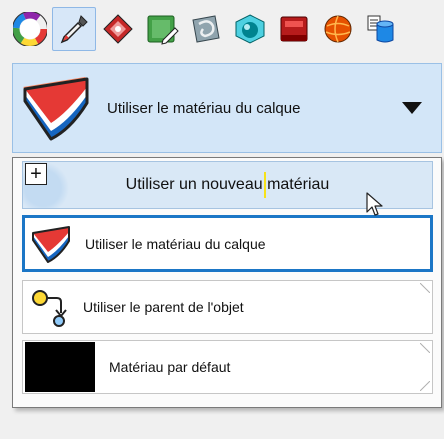 The width and height of the screenshot is (444, 439). I want to click on eyedropper-icon, so click(74, 29).